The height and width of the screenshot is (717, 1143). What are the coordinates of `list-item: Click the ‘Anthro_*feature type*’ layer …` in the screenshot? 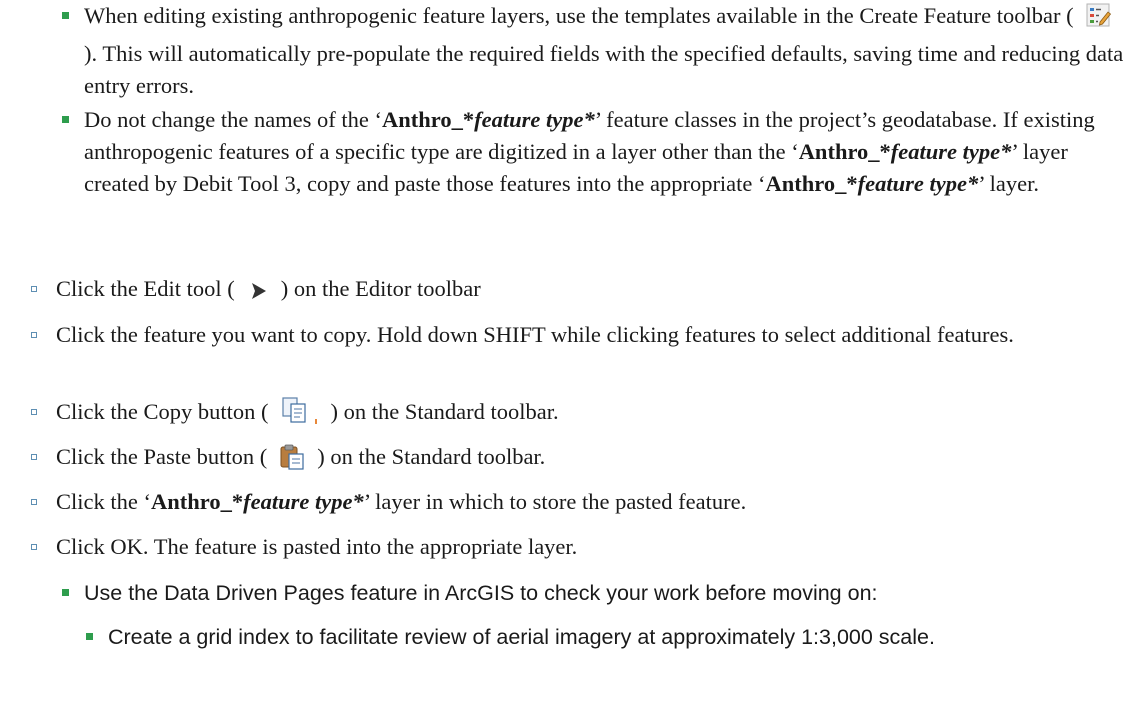 It's located at (595, 502).